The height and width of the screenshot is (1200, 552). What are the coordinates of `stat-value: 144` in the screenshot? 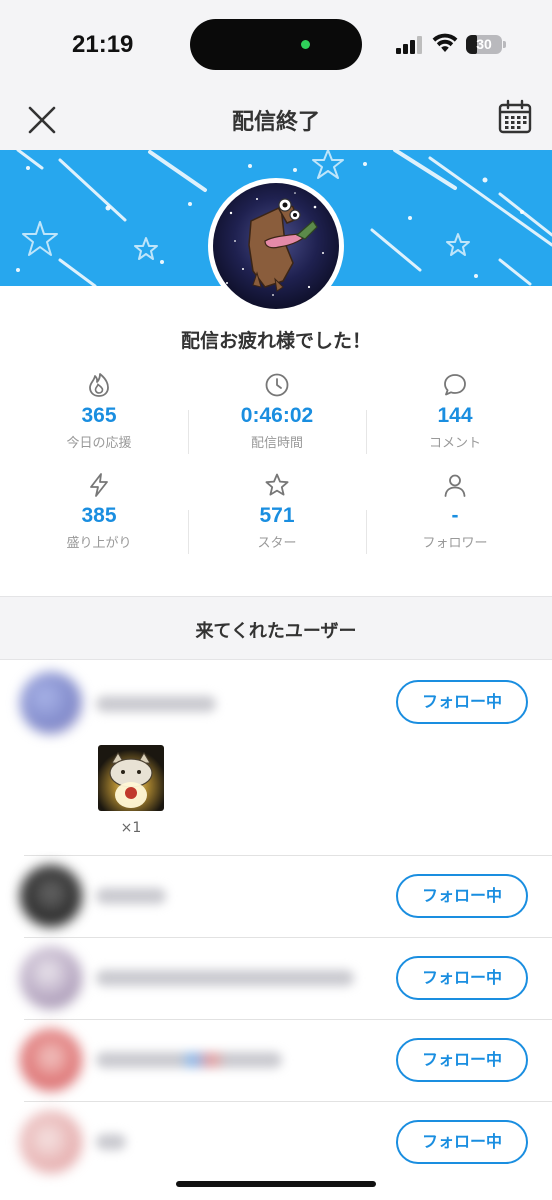 It's located at (455, 415).